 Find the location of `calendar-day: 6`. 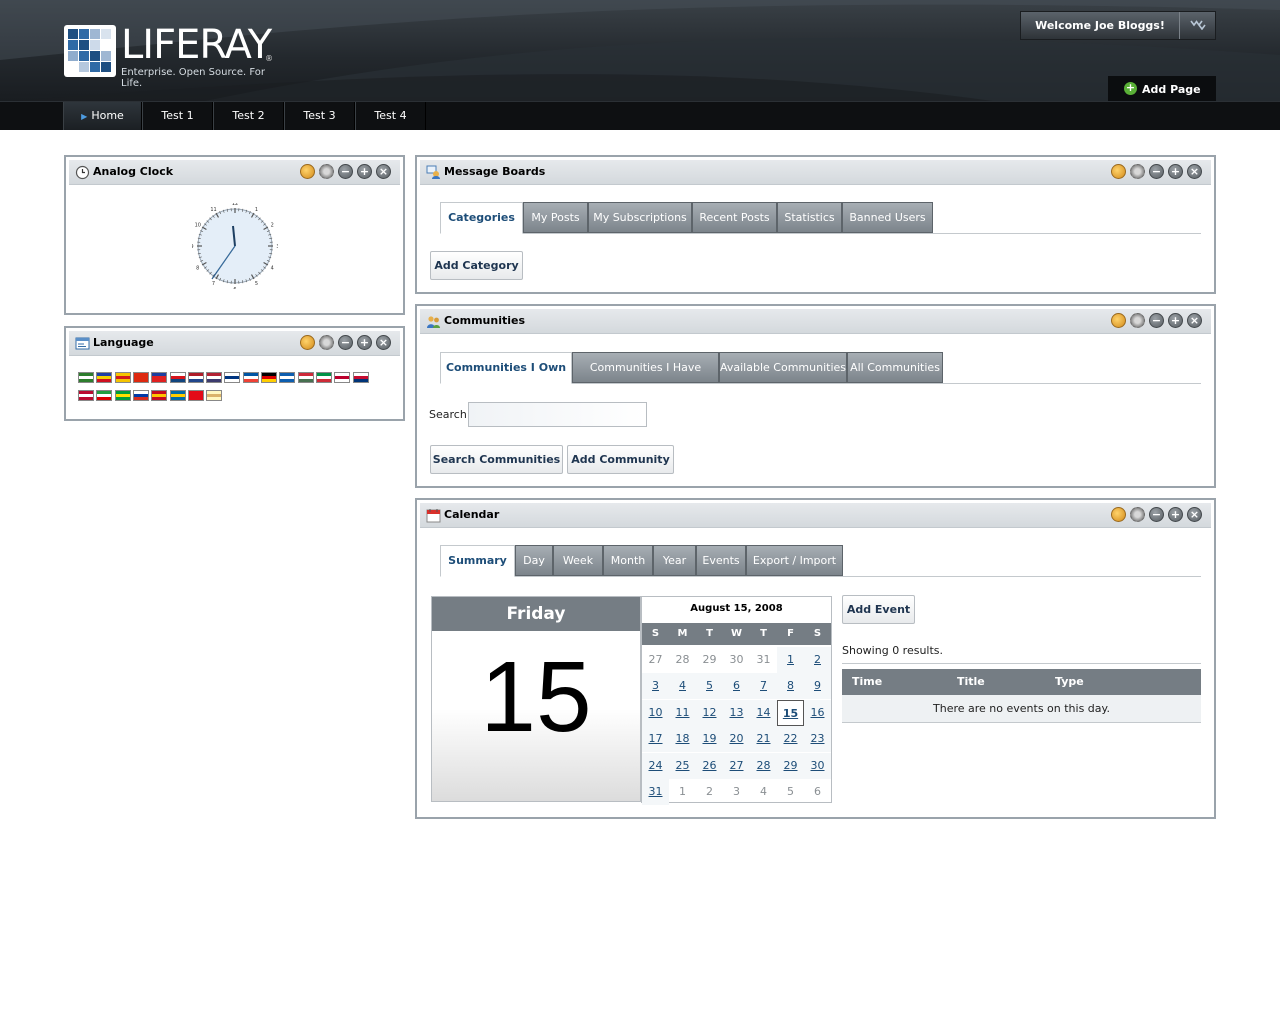

calendar-day: 6 is located at coordinates (736, 686).